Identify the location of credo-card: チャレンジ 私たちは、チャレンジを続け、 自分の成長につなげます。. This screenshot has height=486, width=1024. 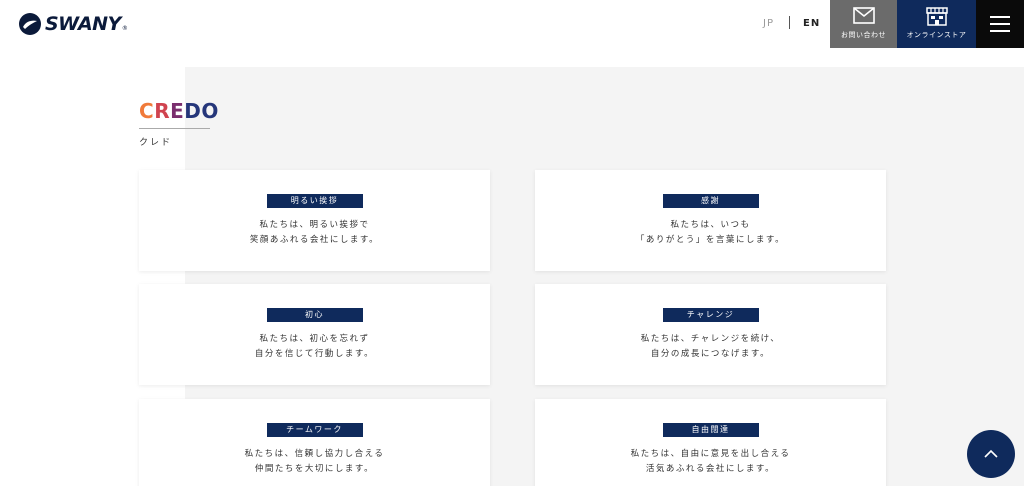
(710, 334).